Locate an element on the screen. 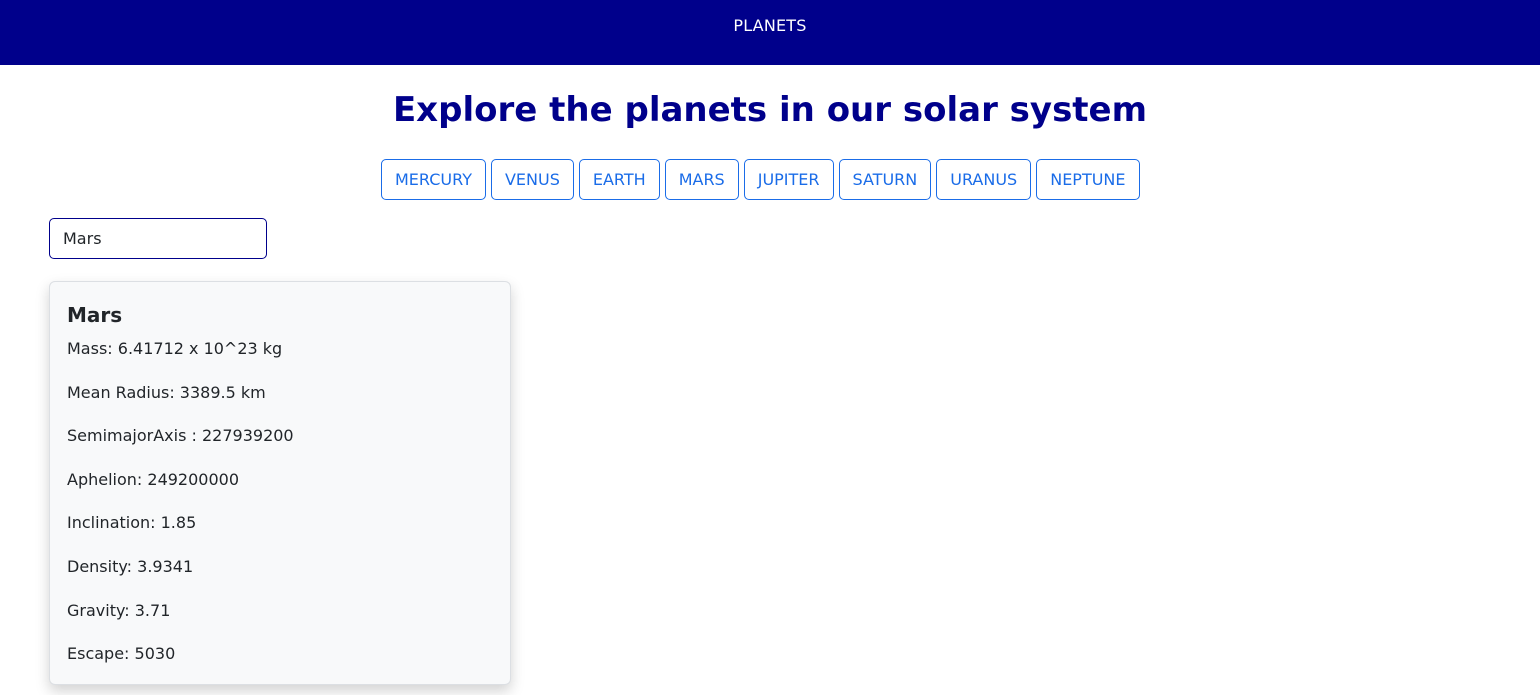 The width and height of the screenshot is (1540, 695). detail-escape: Escape: 5030 is located at coordinates (121, 654).